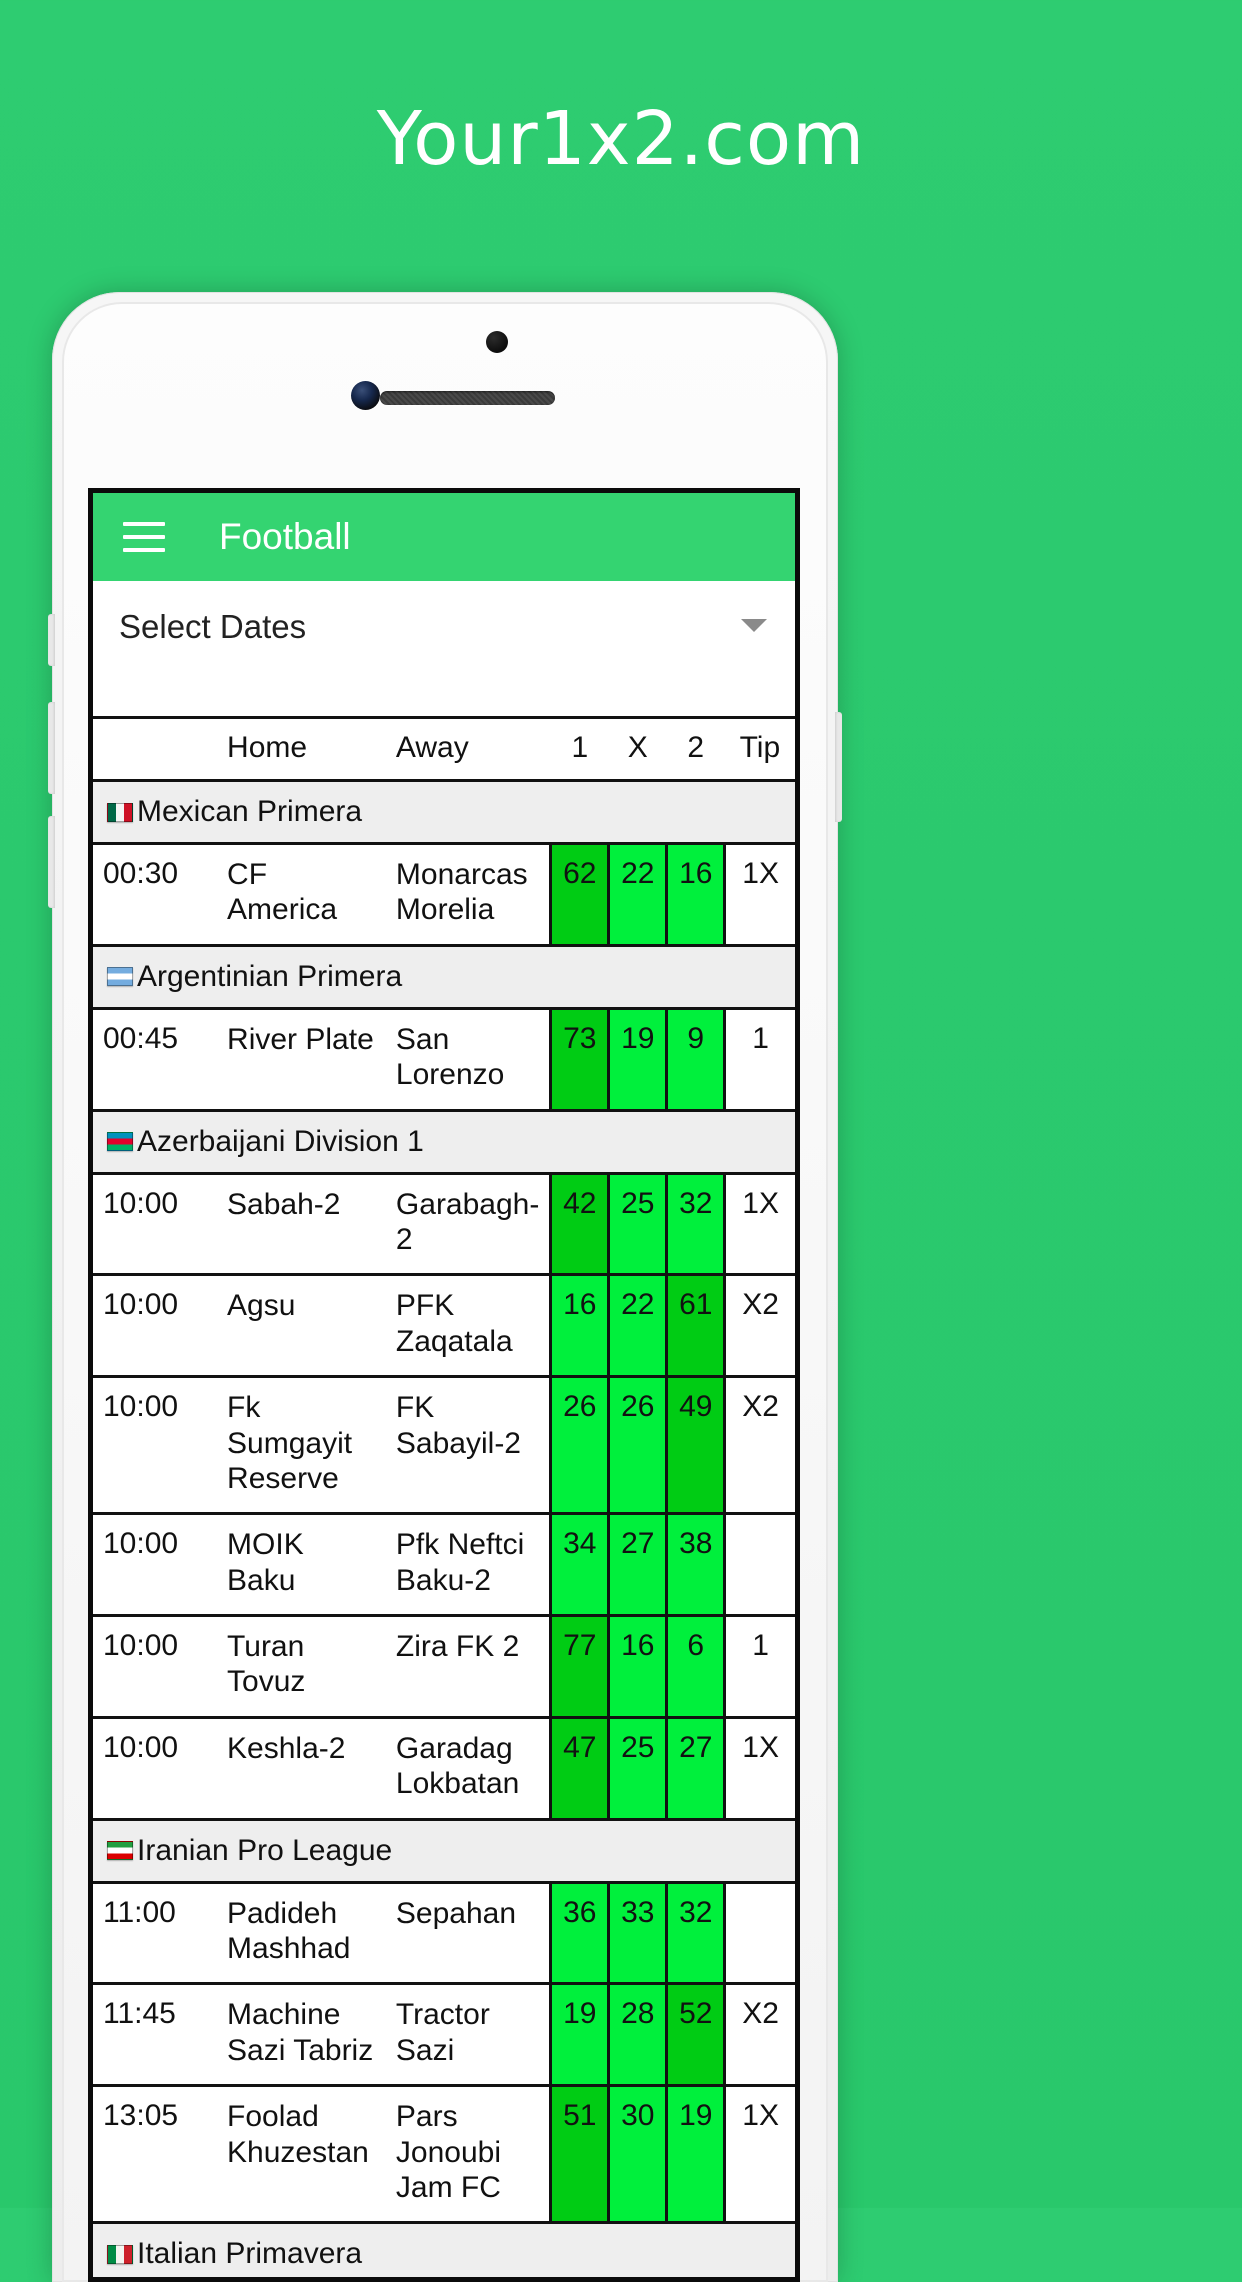 The image size is (1242, 2282). What do you see at coordinates (754, 625) in the screenshot?
I see `chevron-down-icon` at bounding box center [754, 625].